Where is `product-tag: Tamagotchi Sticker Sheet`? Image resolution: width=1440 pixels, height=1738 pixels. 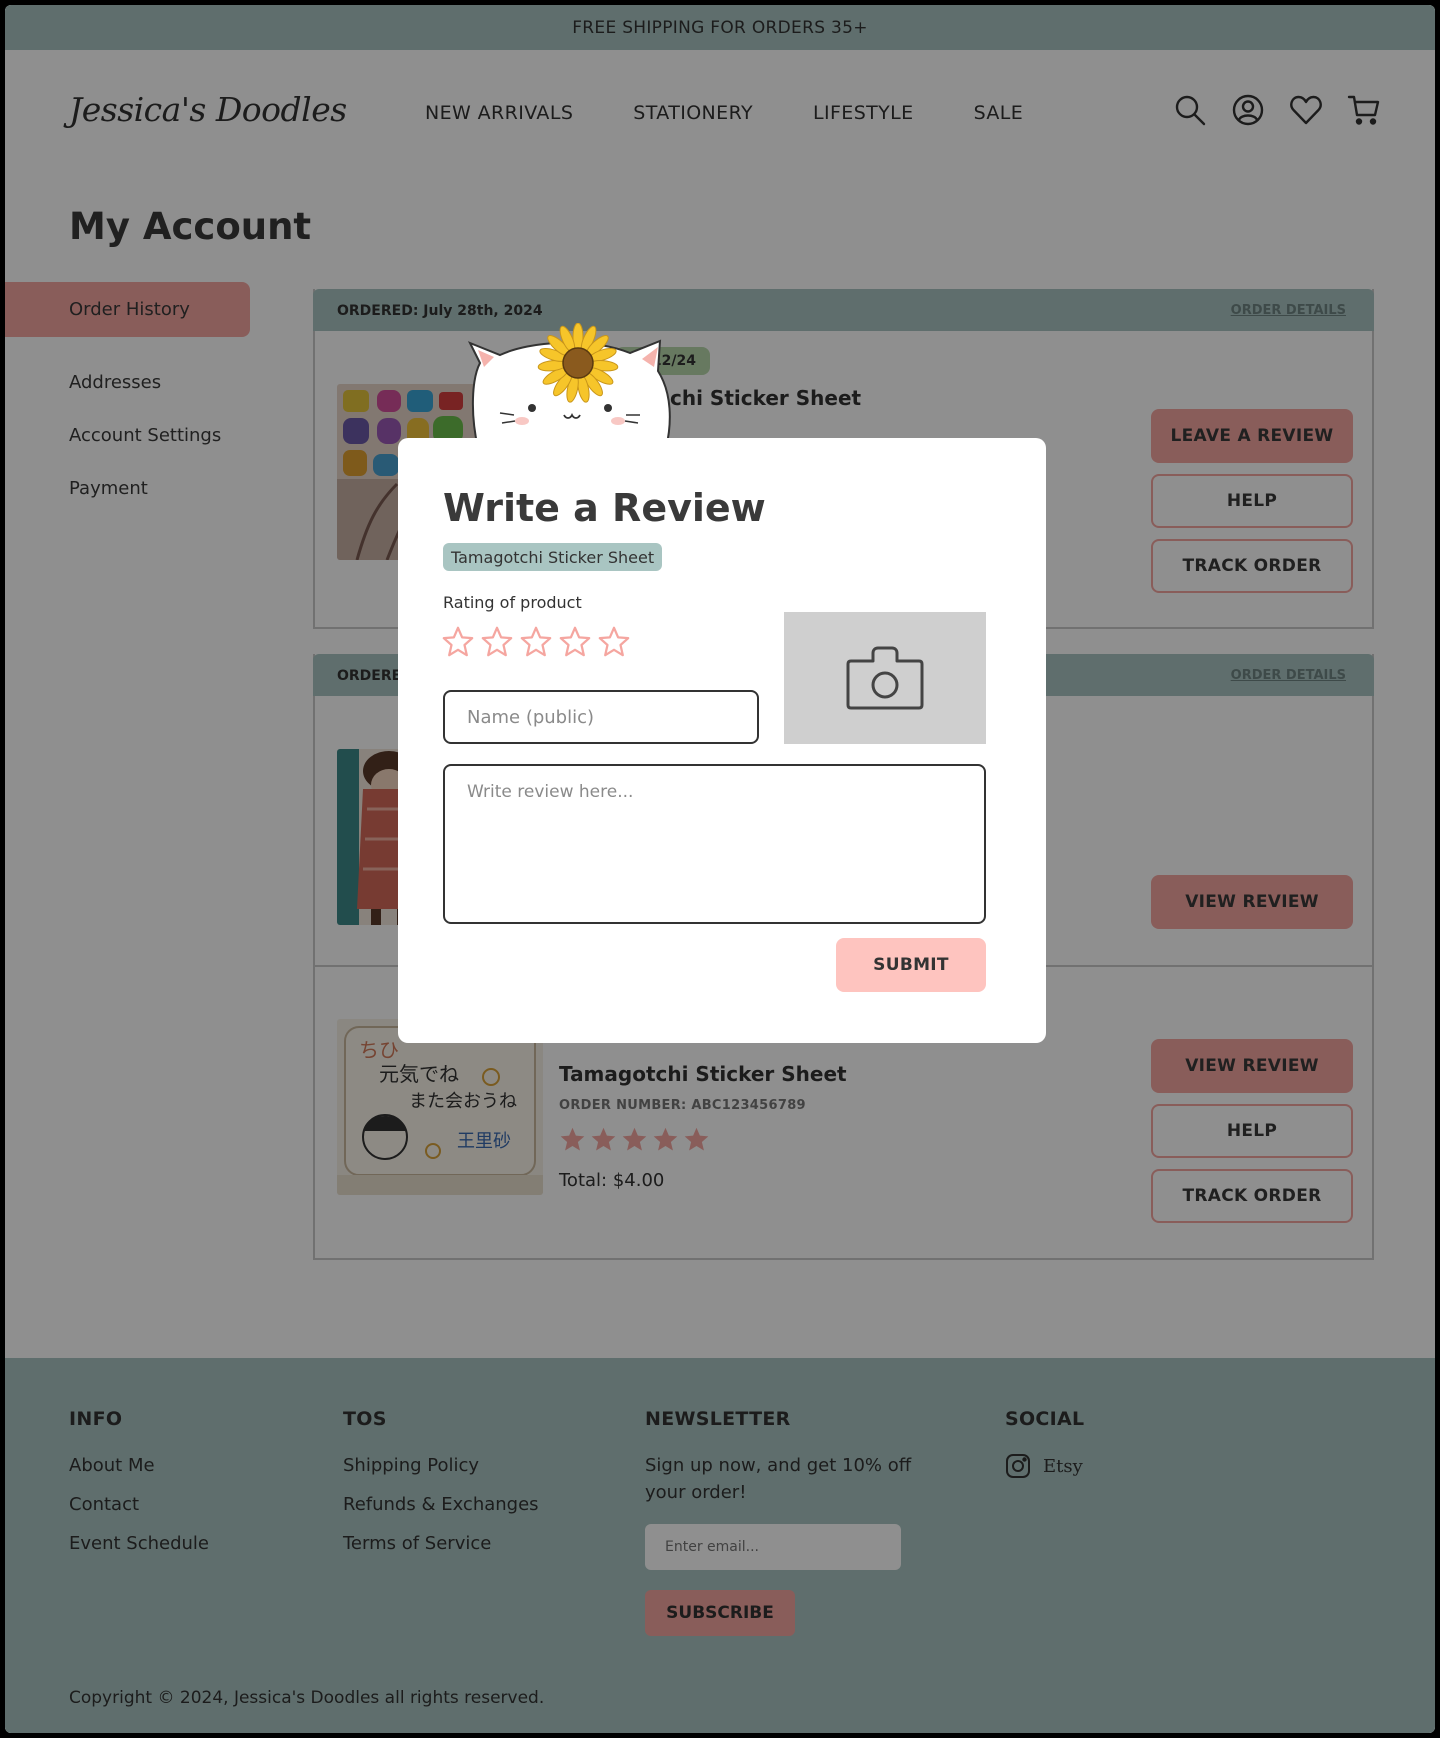
product-tag: Tamagotchi Sticker Sheet is located at coordinates (553, 557).